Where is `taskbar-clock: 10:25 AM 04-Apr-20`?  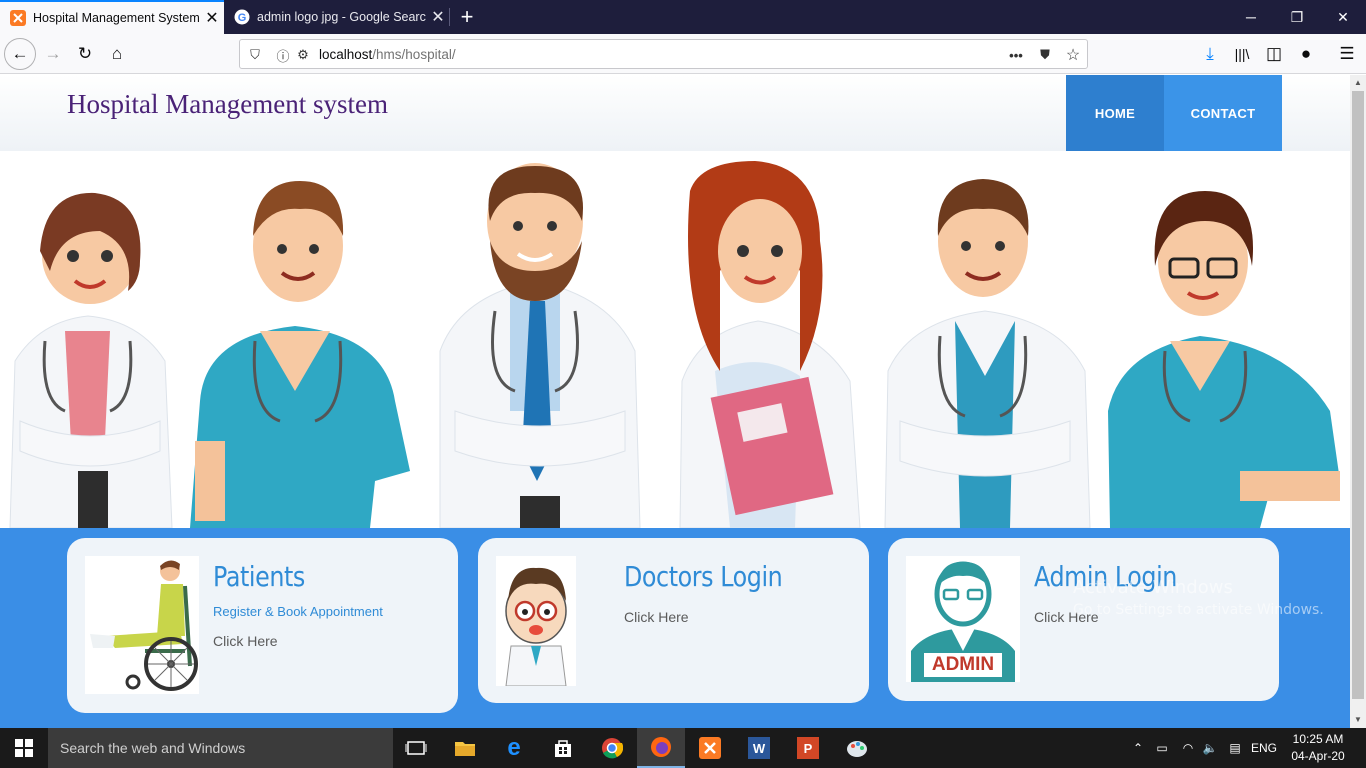
taskbar-clock: 10:25 AM 04-Apr-20 is located at coordinates (1318, 748).